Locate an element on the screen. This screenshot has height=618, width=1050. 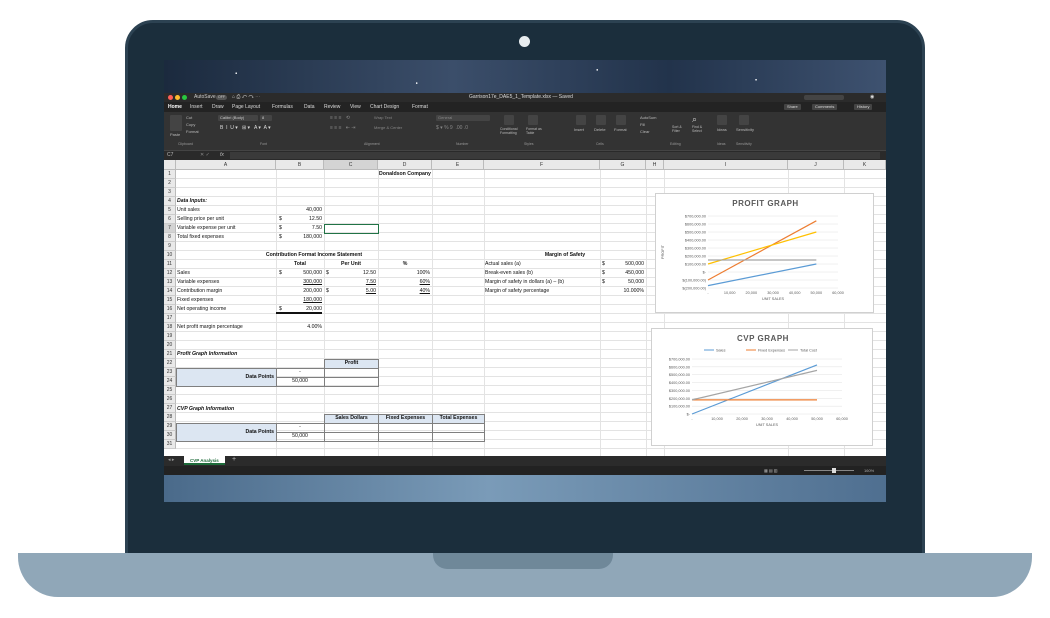
conditional-formatting-button: Conditional Formatting is located at coordinates (511, 131).